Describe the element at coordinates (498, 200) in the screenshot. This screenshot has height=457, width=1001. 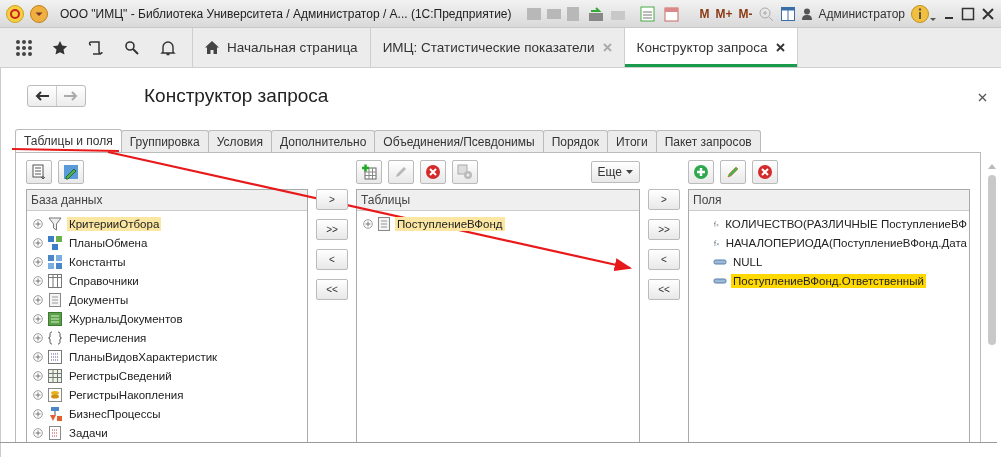
I see `column-header: Таблицы` at that location.